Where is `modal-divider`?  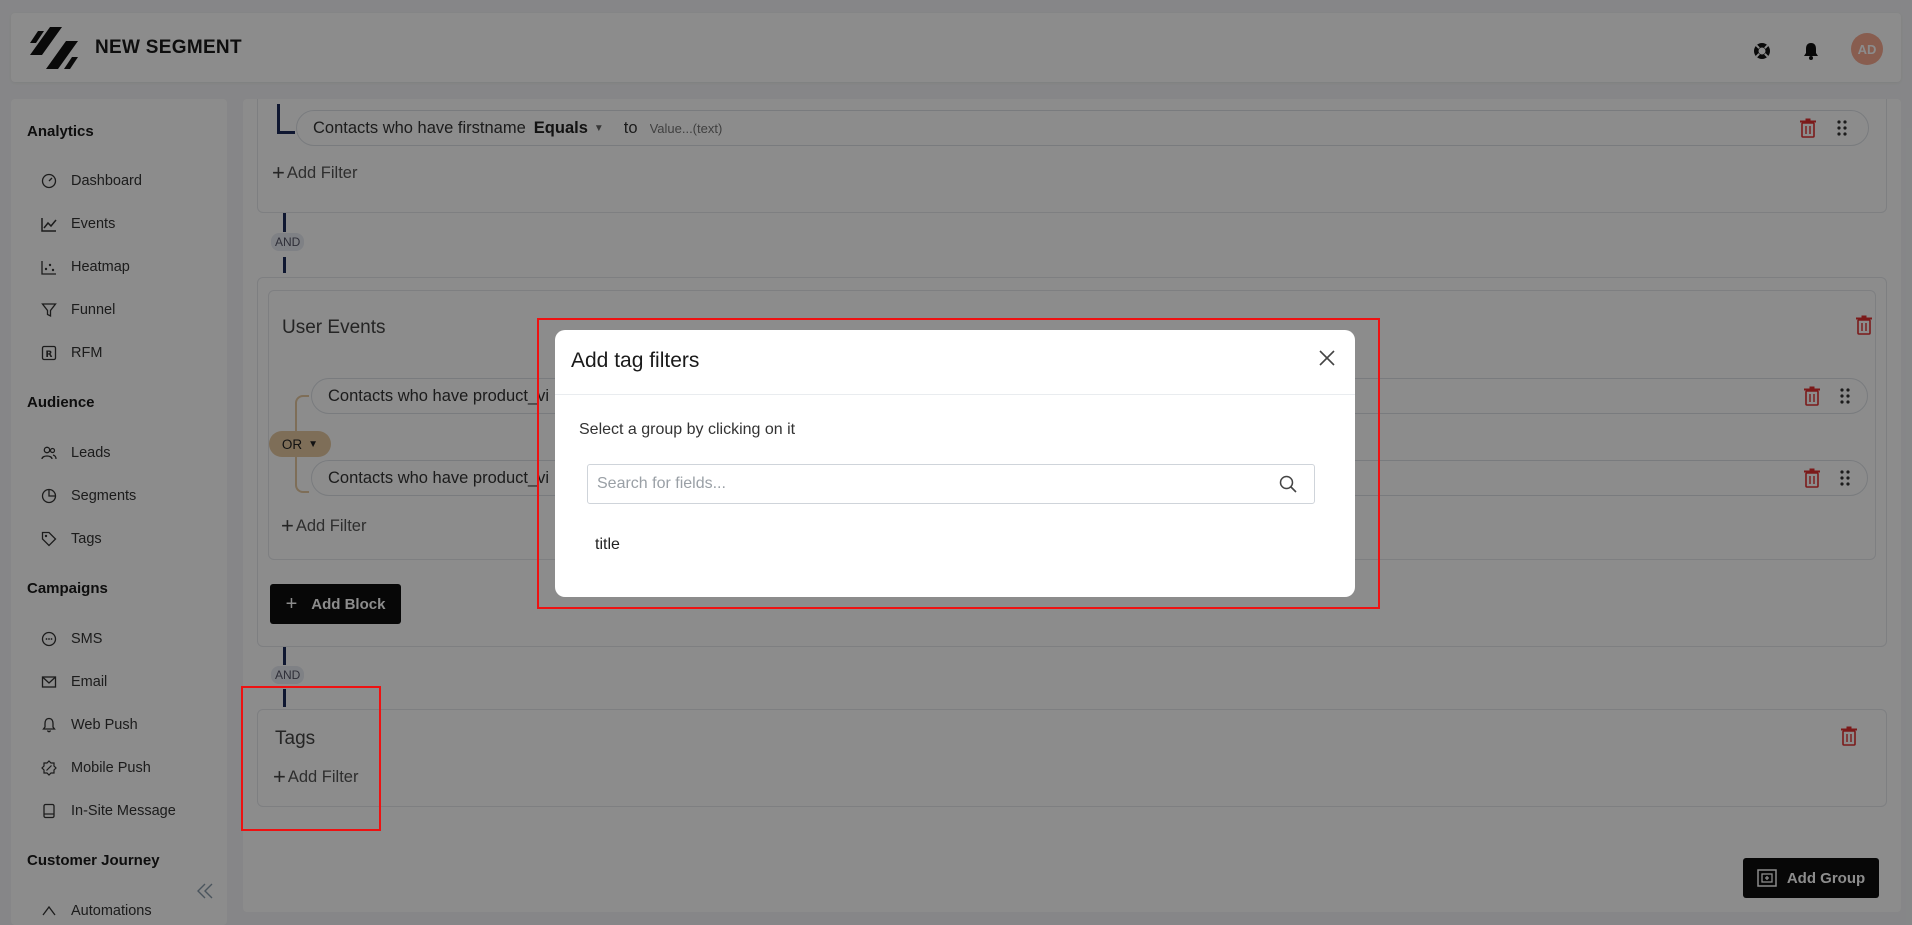 modal-divider is located at coordinates (955, 394).